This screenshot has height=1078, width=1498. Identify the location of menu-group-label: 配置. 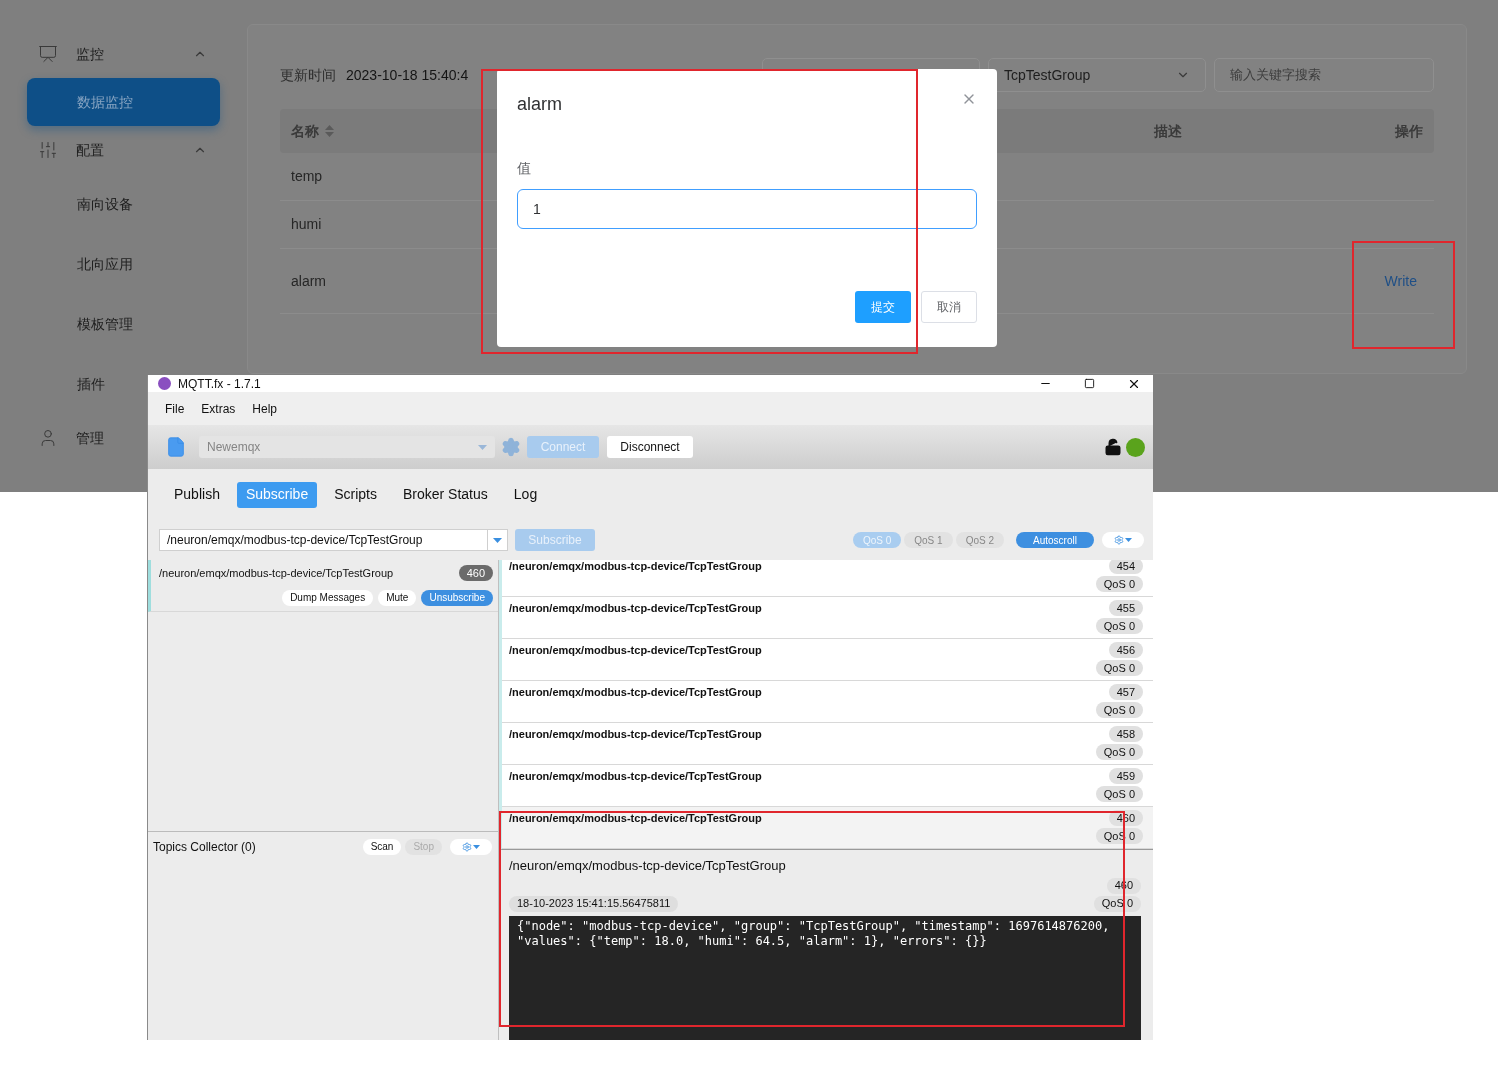
(90, 150).